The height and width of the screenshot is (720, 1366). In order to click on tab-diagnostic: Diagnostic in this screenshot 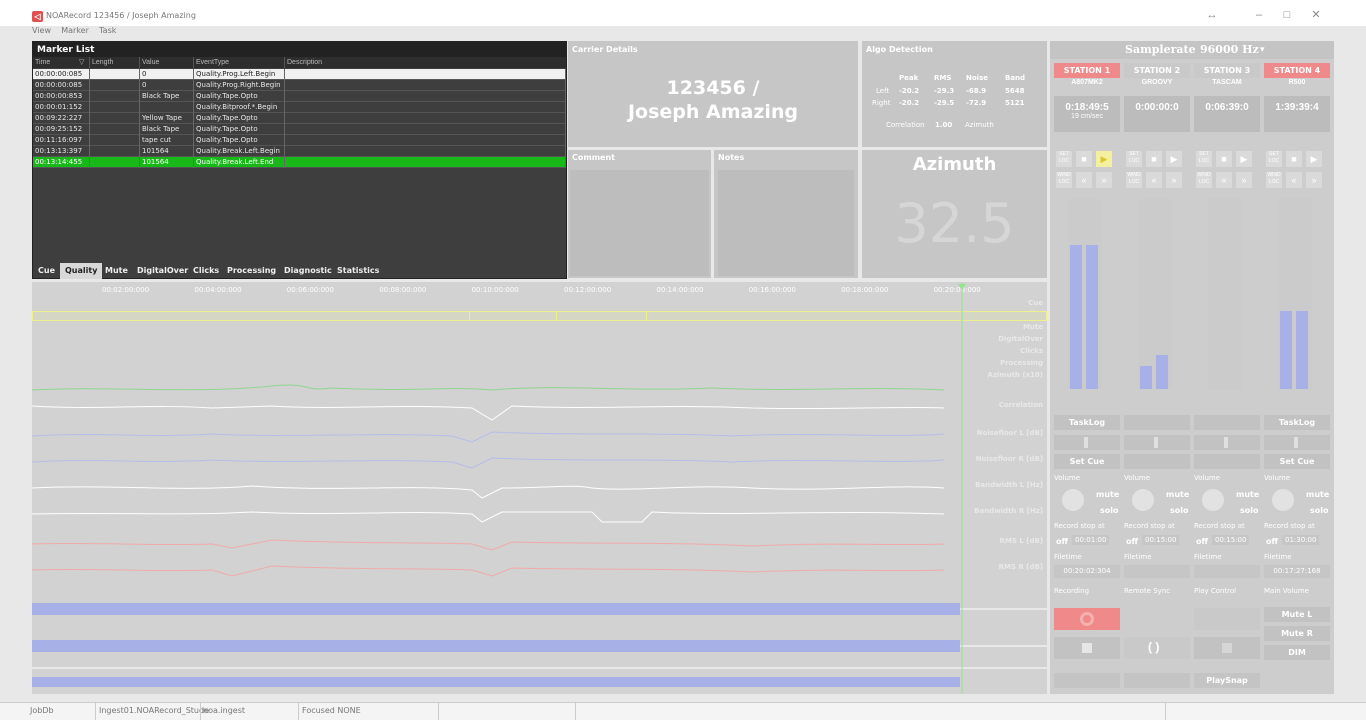, I will do `click(308, 271)`.